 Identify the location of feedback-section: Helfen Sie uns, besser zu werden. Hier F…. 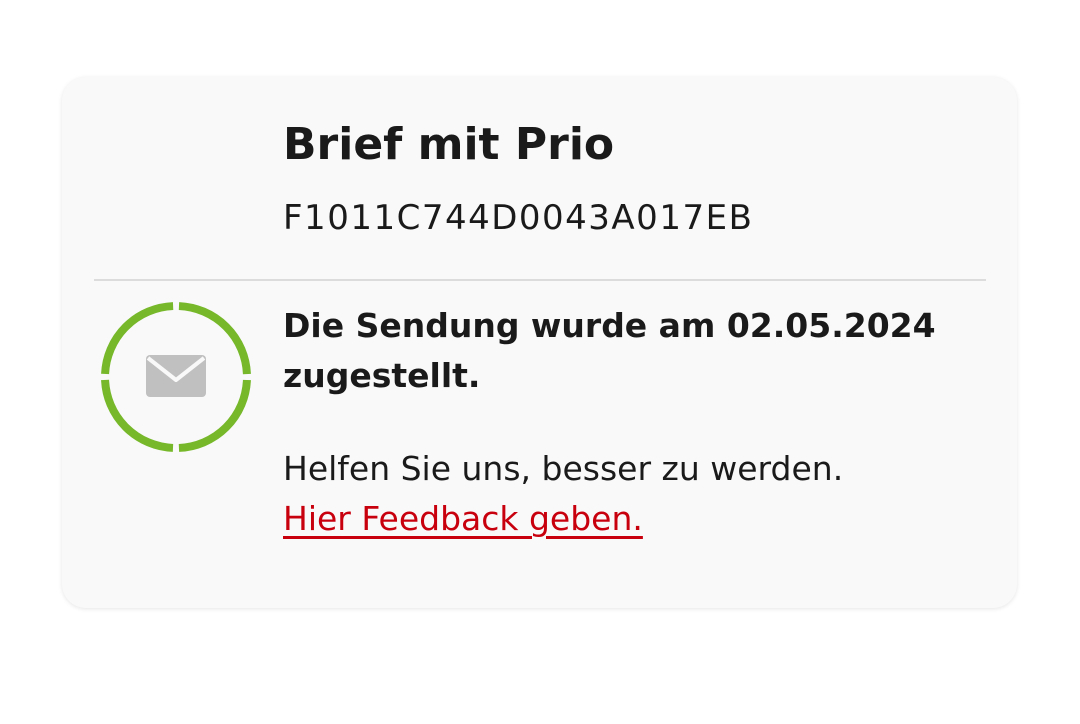
(633, 494).